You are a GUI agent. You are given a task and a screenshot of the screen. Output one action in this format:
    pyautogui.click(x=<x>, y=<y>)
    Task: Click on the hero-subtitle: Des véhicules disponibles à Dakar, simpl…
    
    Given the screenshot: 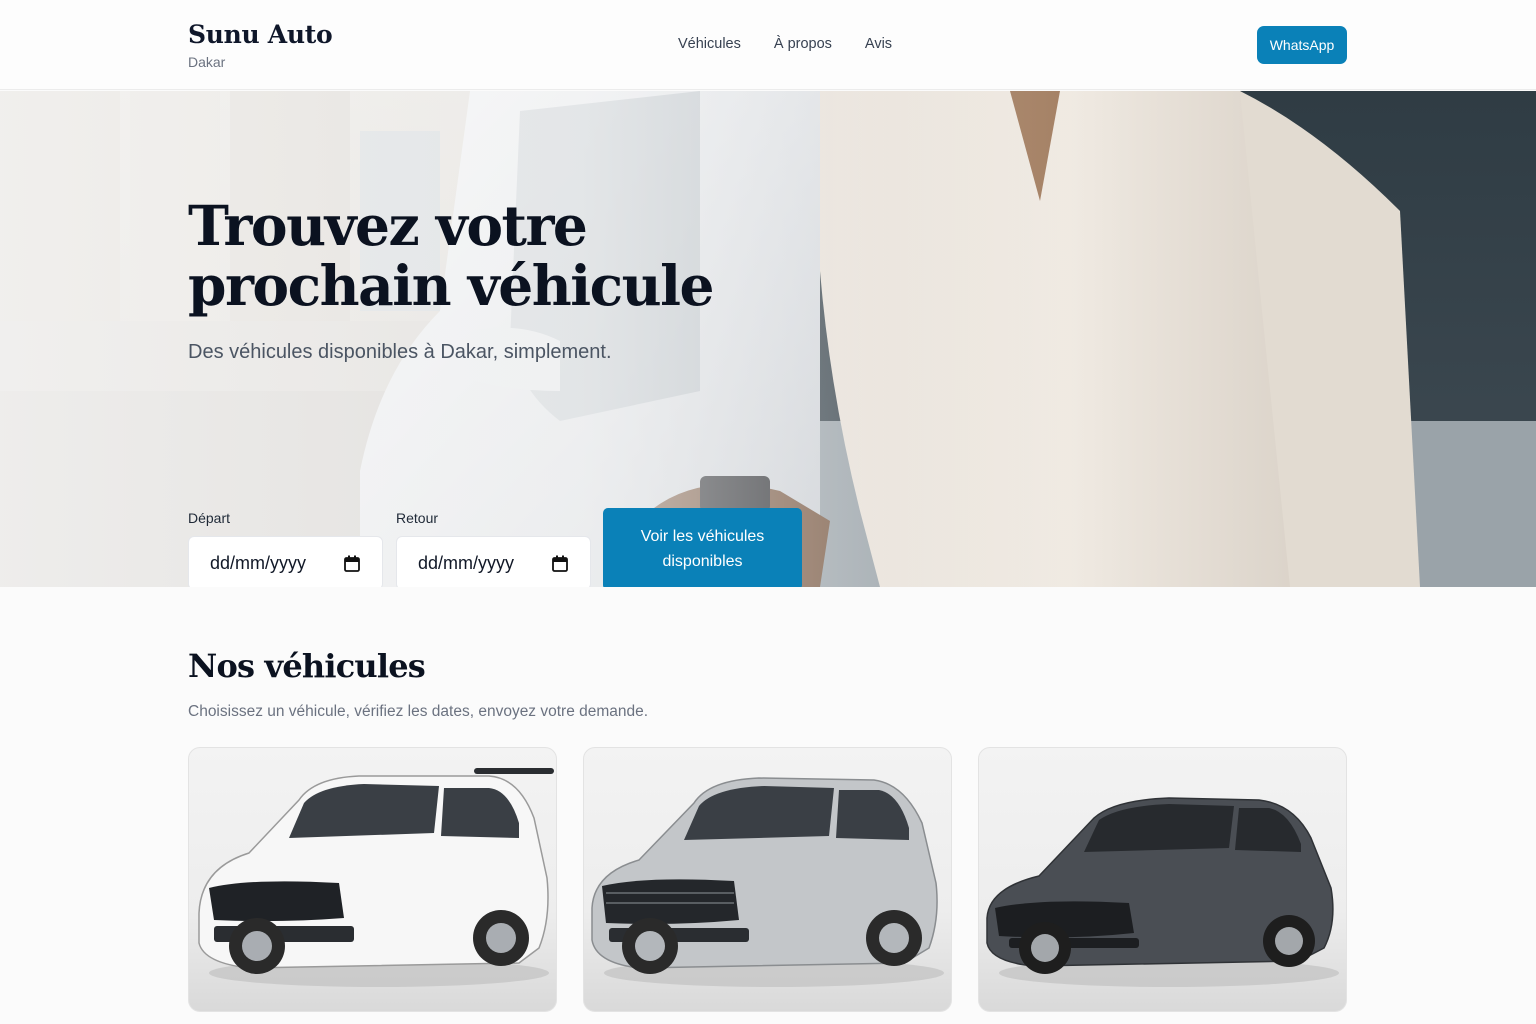 What is the action you would take?
    pyautogui.click(x=400, y=352)
    